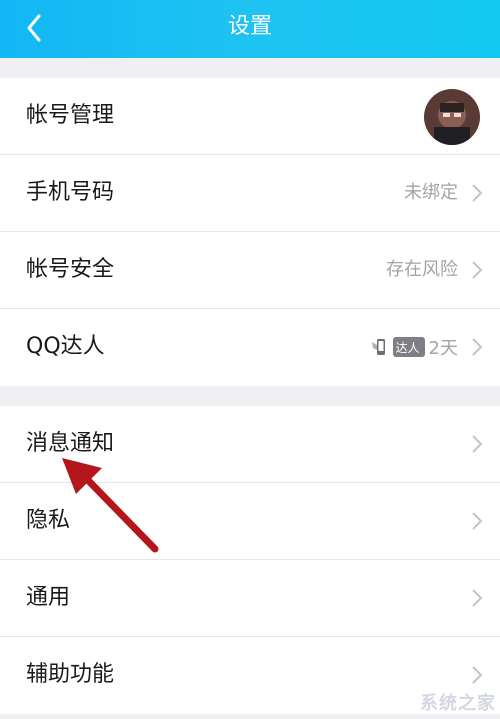  I want to click on row-label: 消息通知, so click(70, 443).